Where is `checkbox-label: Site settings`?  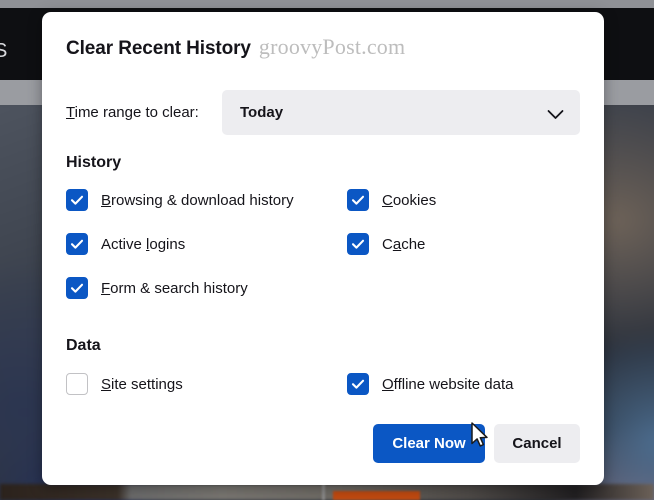
checkbox-label: Site settings is located at coordinates (142, 384).